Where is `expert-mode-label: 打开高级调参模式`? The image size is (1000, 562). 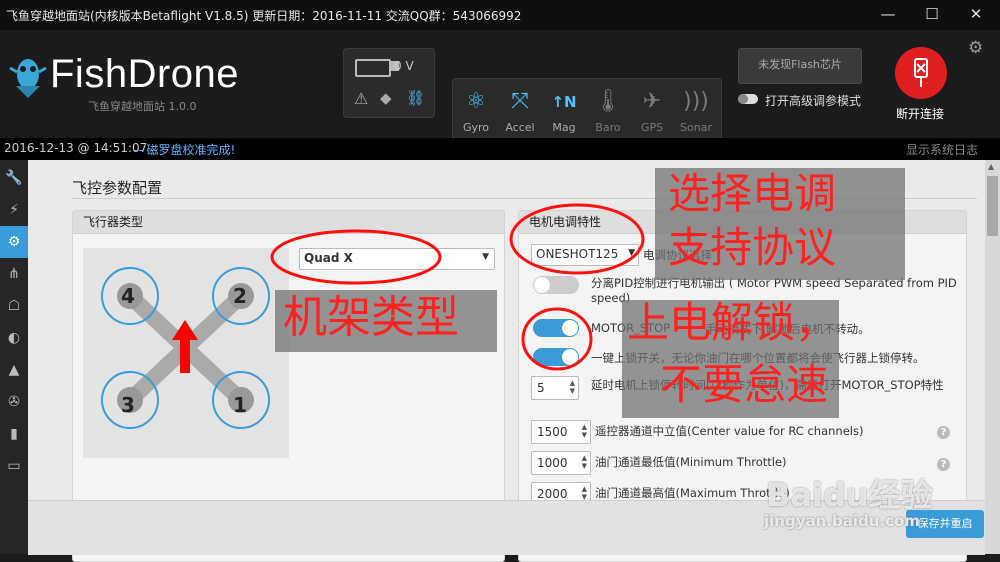 expert-mode-label: 打开高级调参模式 is located at coordinates (813, 101).